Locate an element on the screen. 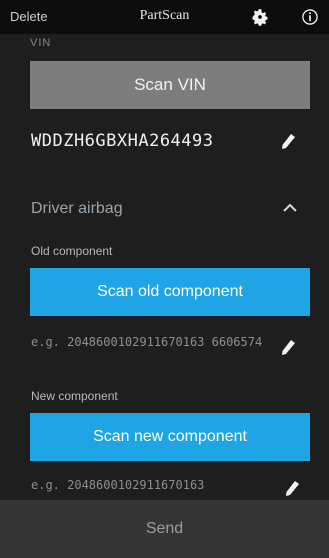 The width and height of the screenshot is (329, 558). scan-old-component-button: Scan old component is located at coordinates (170, 292).